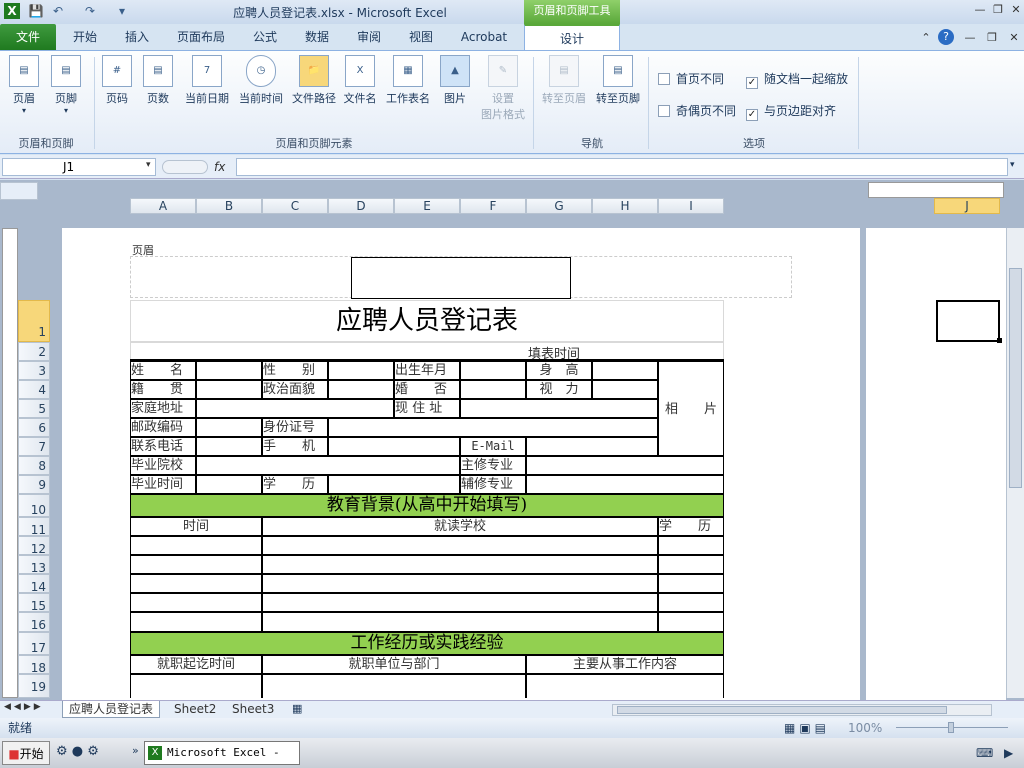 The width and height of the screenshot is (1024, 768). I want to click on input-id-number, so click(493, 427).